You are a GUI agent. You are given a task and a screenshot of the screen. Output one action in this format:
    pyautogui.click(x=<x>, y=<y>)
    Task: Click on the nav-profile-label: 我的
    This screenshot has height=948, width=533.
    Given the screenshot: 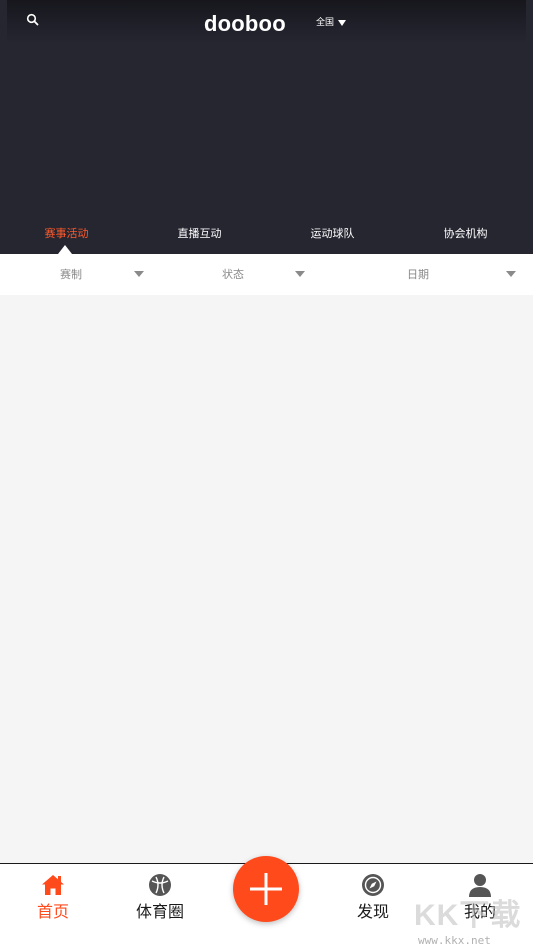 What is the action you would take?
    pyautogui.click(x=479, y=911)
    